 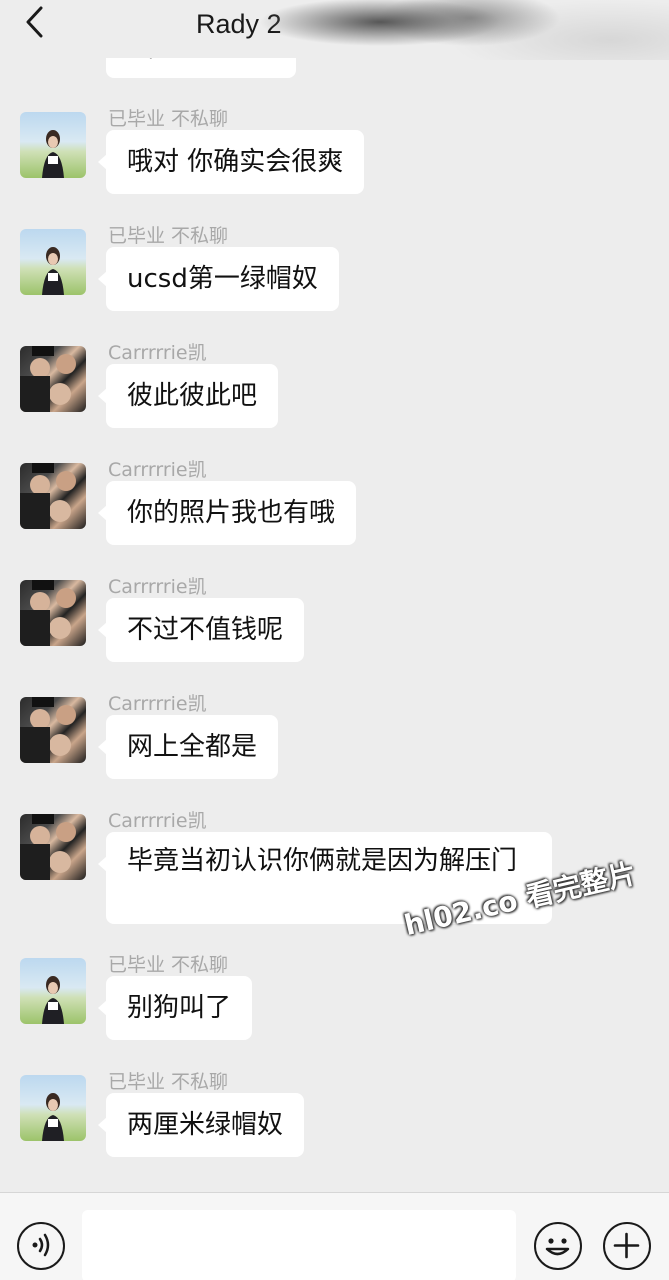 I want to click on message-bubble: 你的照片我也有哦, so click(x=227, y=513).